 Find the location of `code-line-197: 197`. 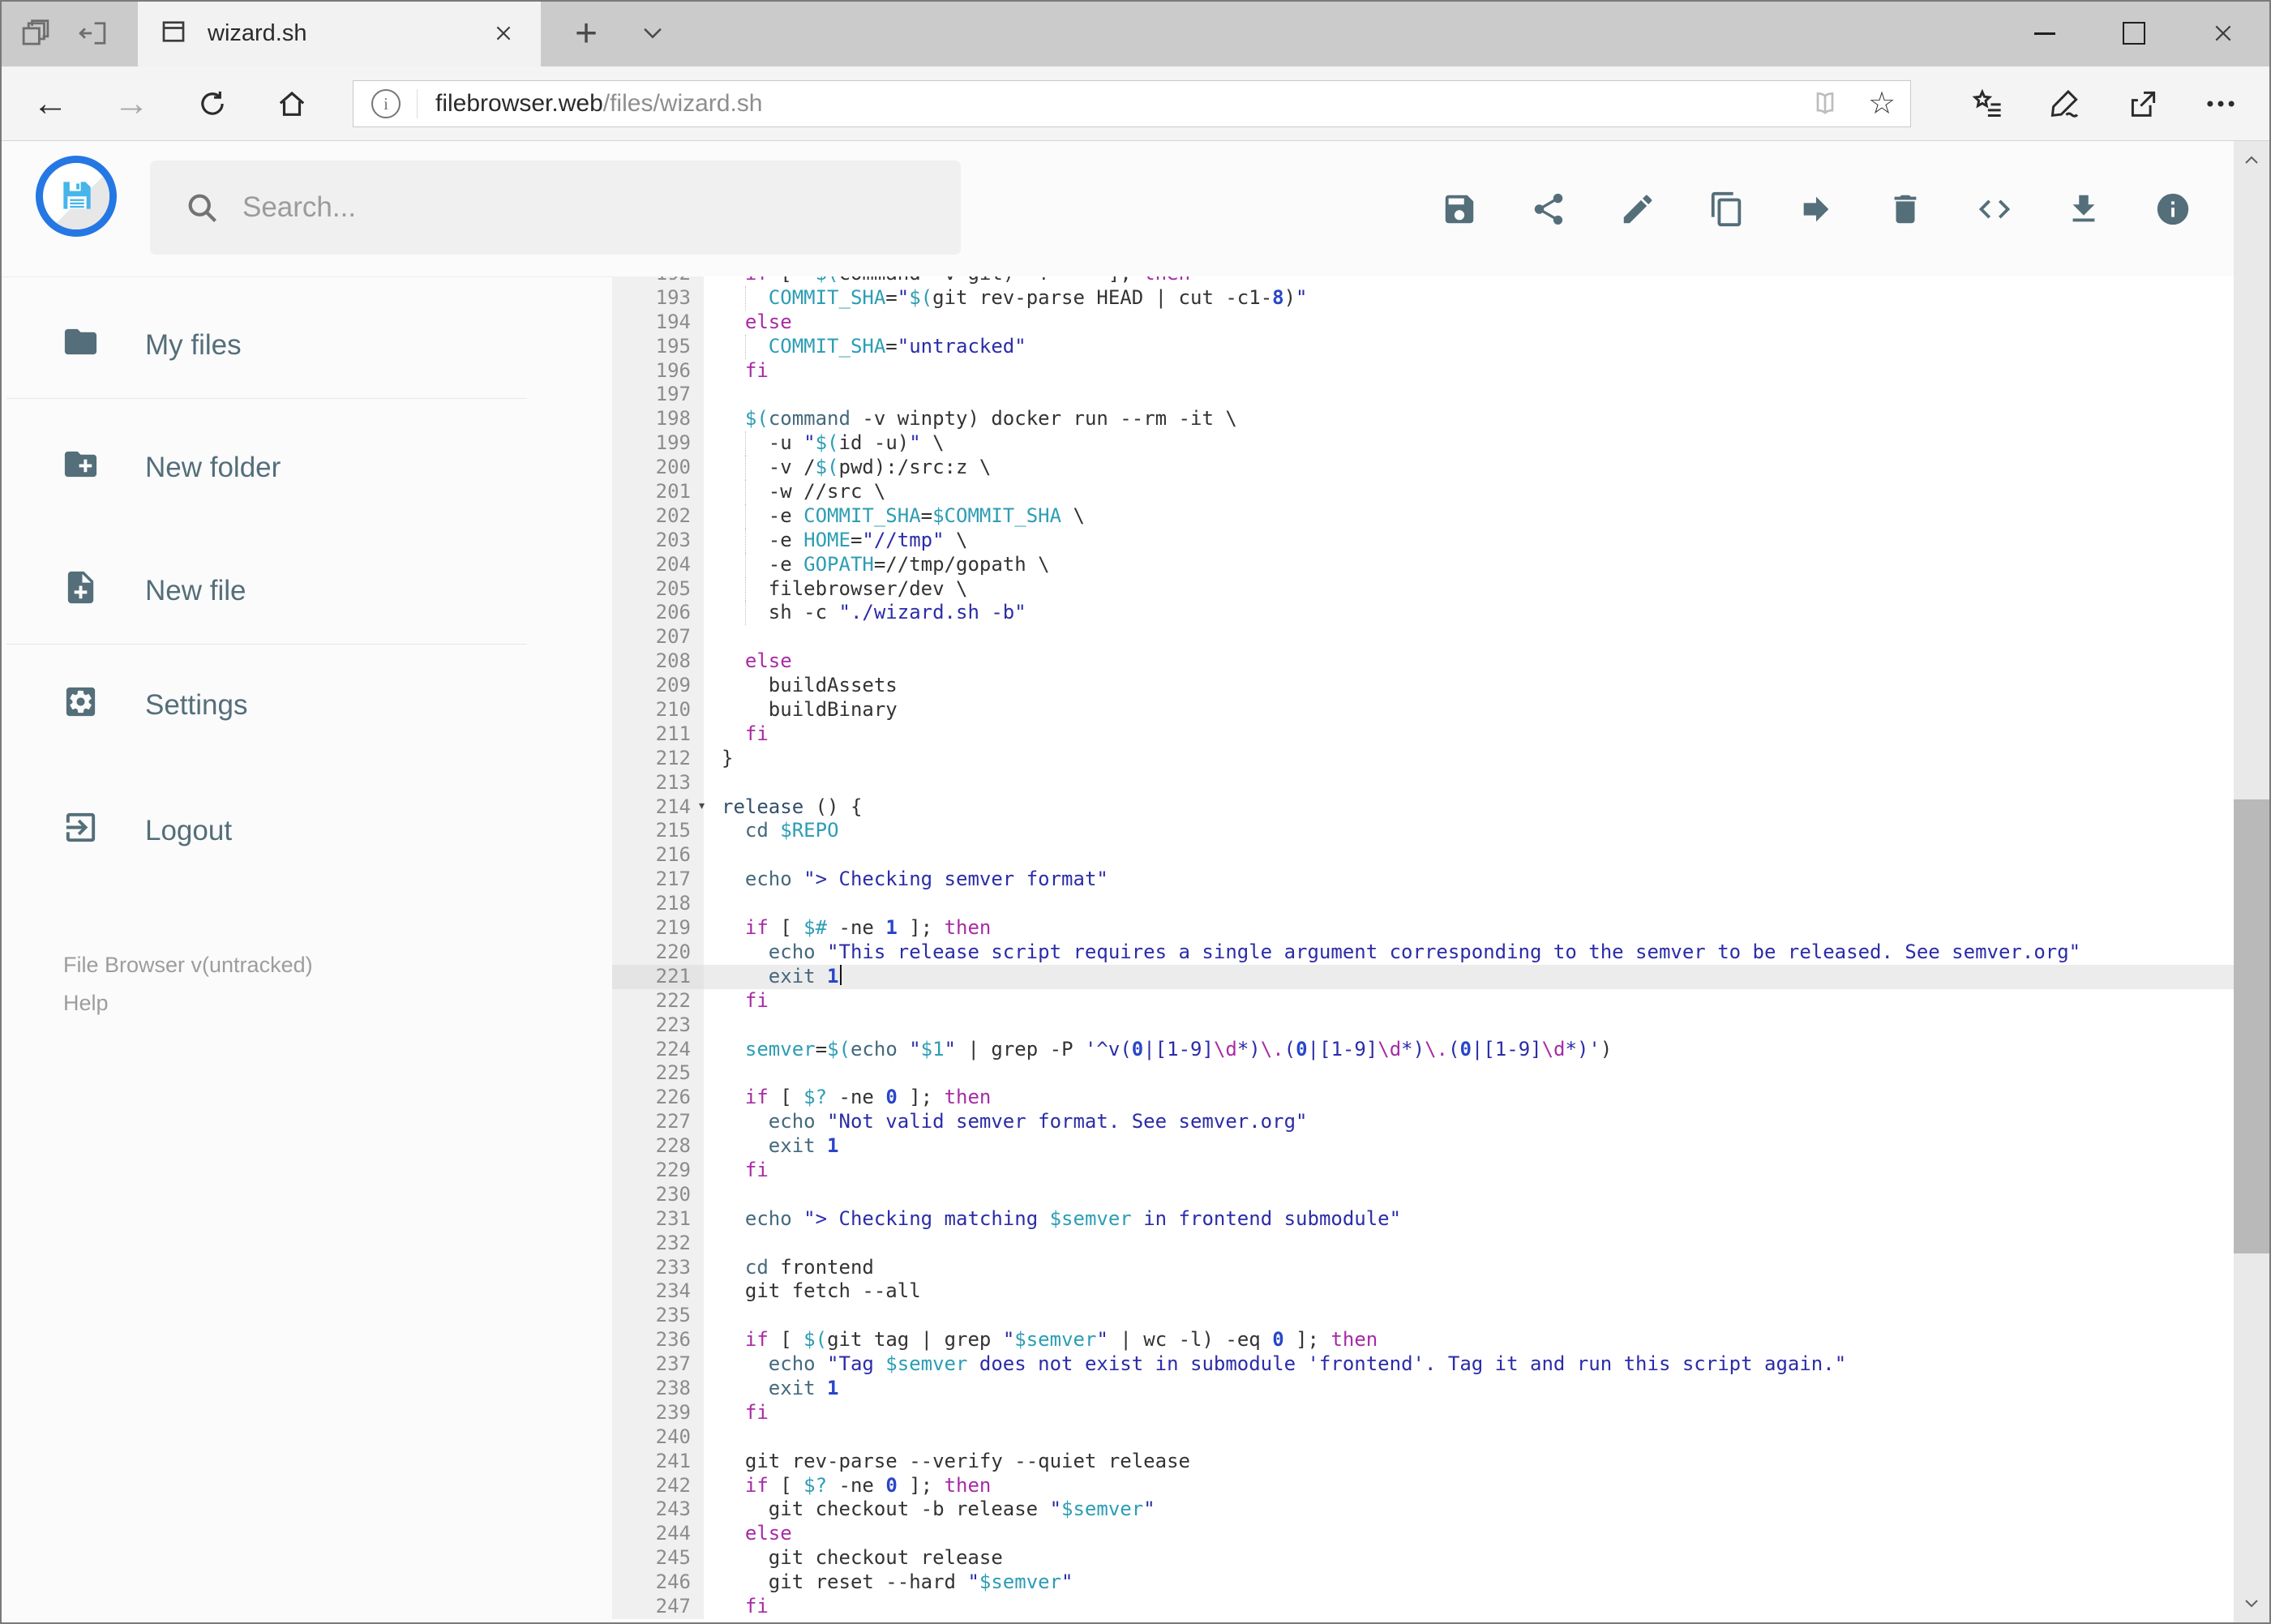

code-line-197: 197 is located at coordinates (1423, 396).